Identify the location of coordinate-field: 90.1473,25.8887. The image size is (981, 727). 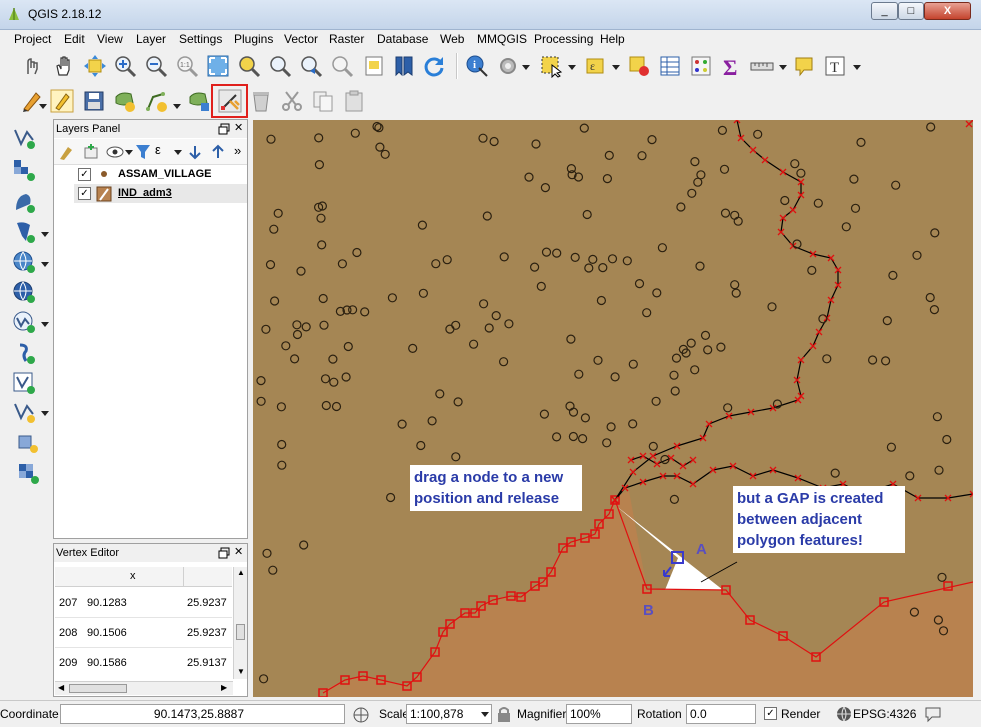
(202, 714).